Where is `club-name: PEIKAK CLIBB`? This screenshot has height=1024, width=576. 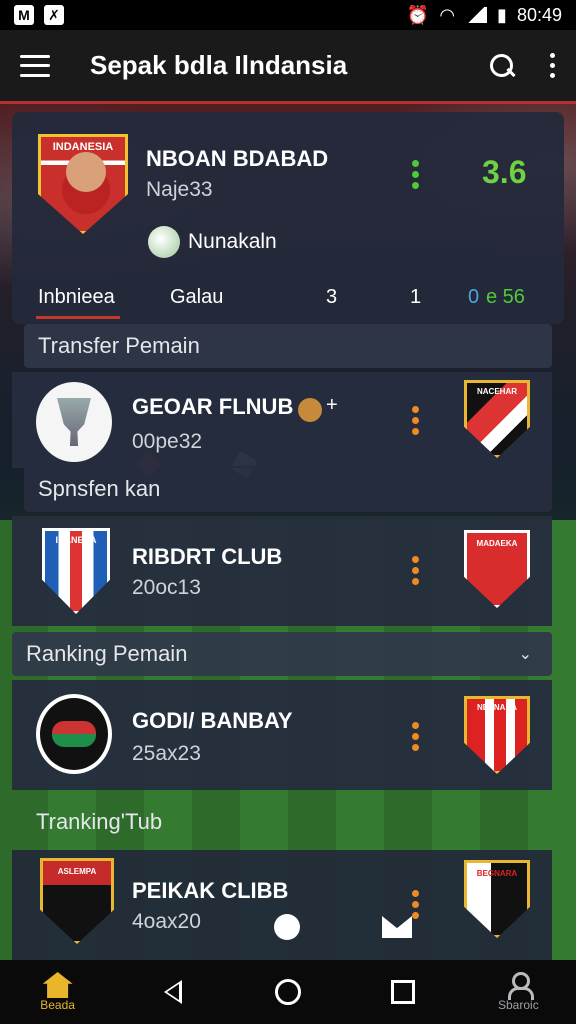 club-name: PEIKAK CLIBB is located at coordinates (210, 890).